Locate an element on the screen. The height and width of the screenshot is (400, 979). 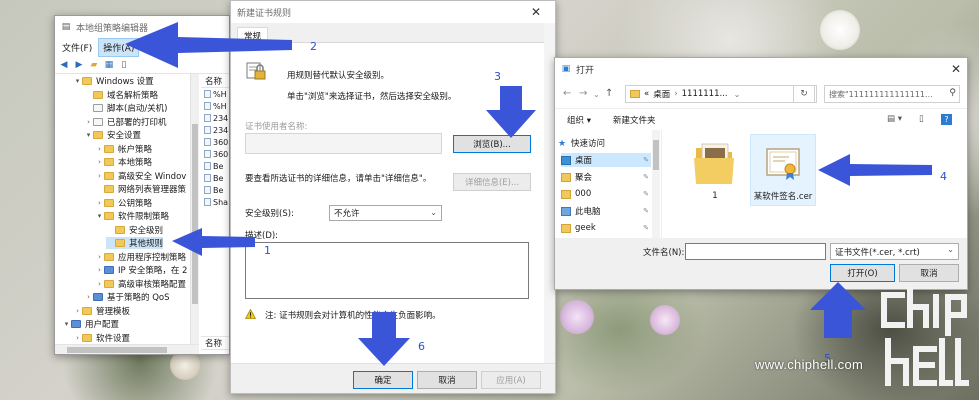
nav-item: ★ 快速访问 is located at coordinates (602, 143).